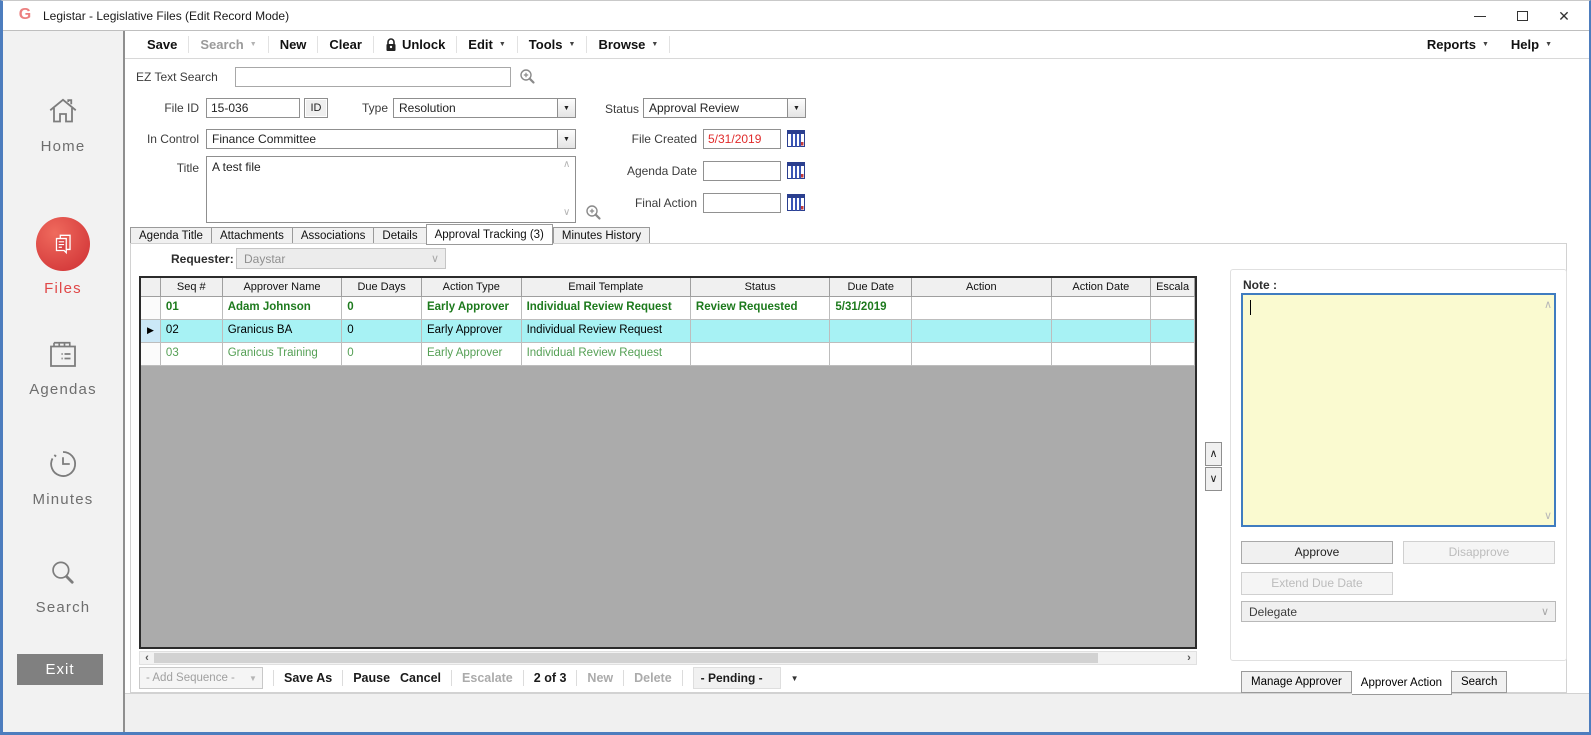 This screenshot has height=735, width=1591. Describe the element at coordinates (622, 44) in the screenshot. I see `menu-browse-label: Browse` at that location.